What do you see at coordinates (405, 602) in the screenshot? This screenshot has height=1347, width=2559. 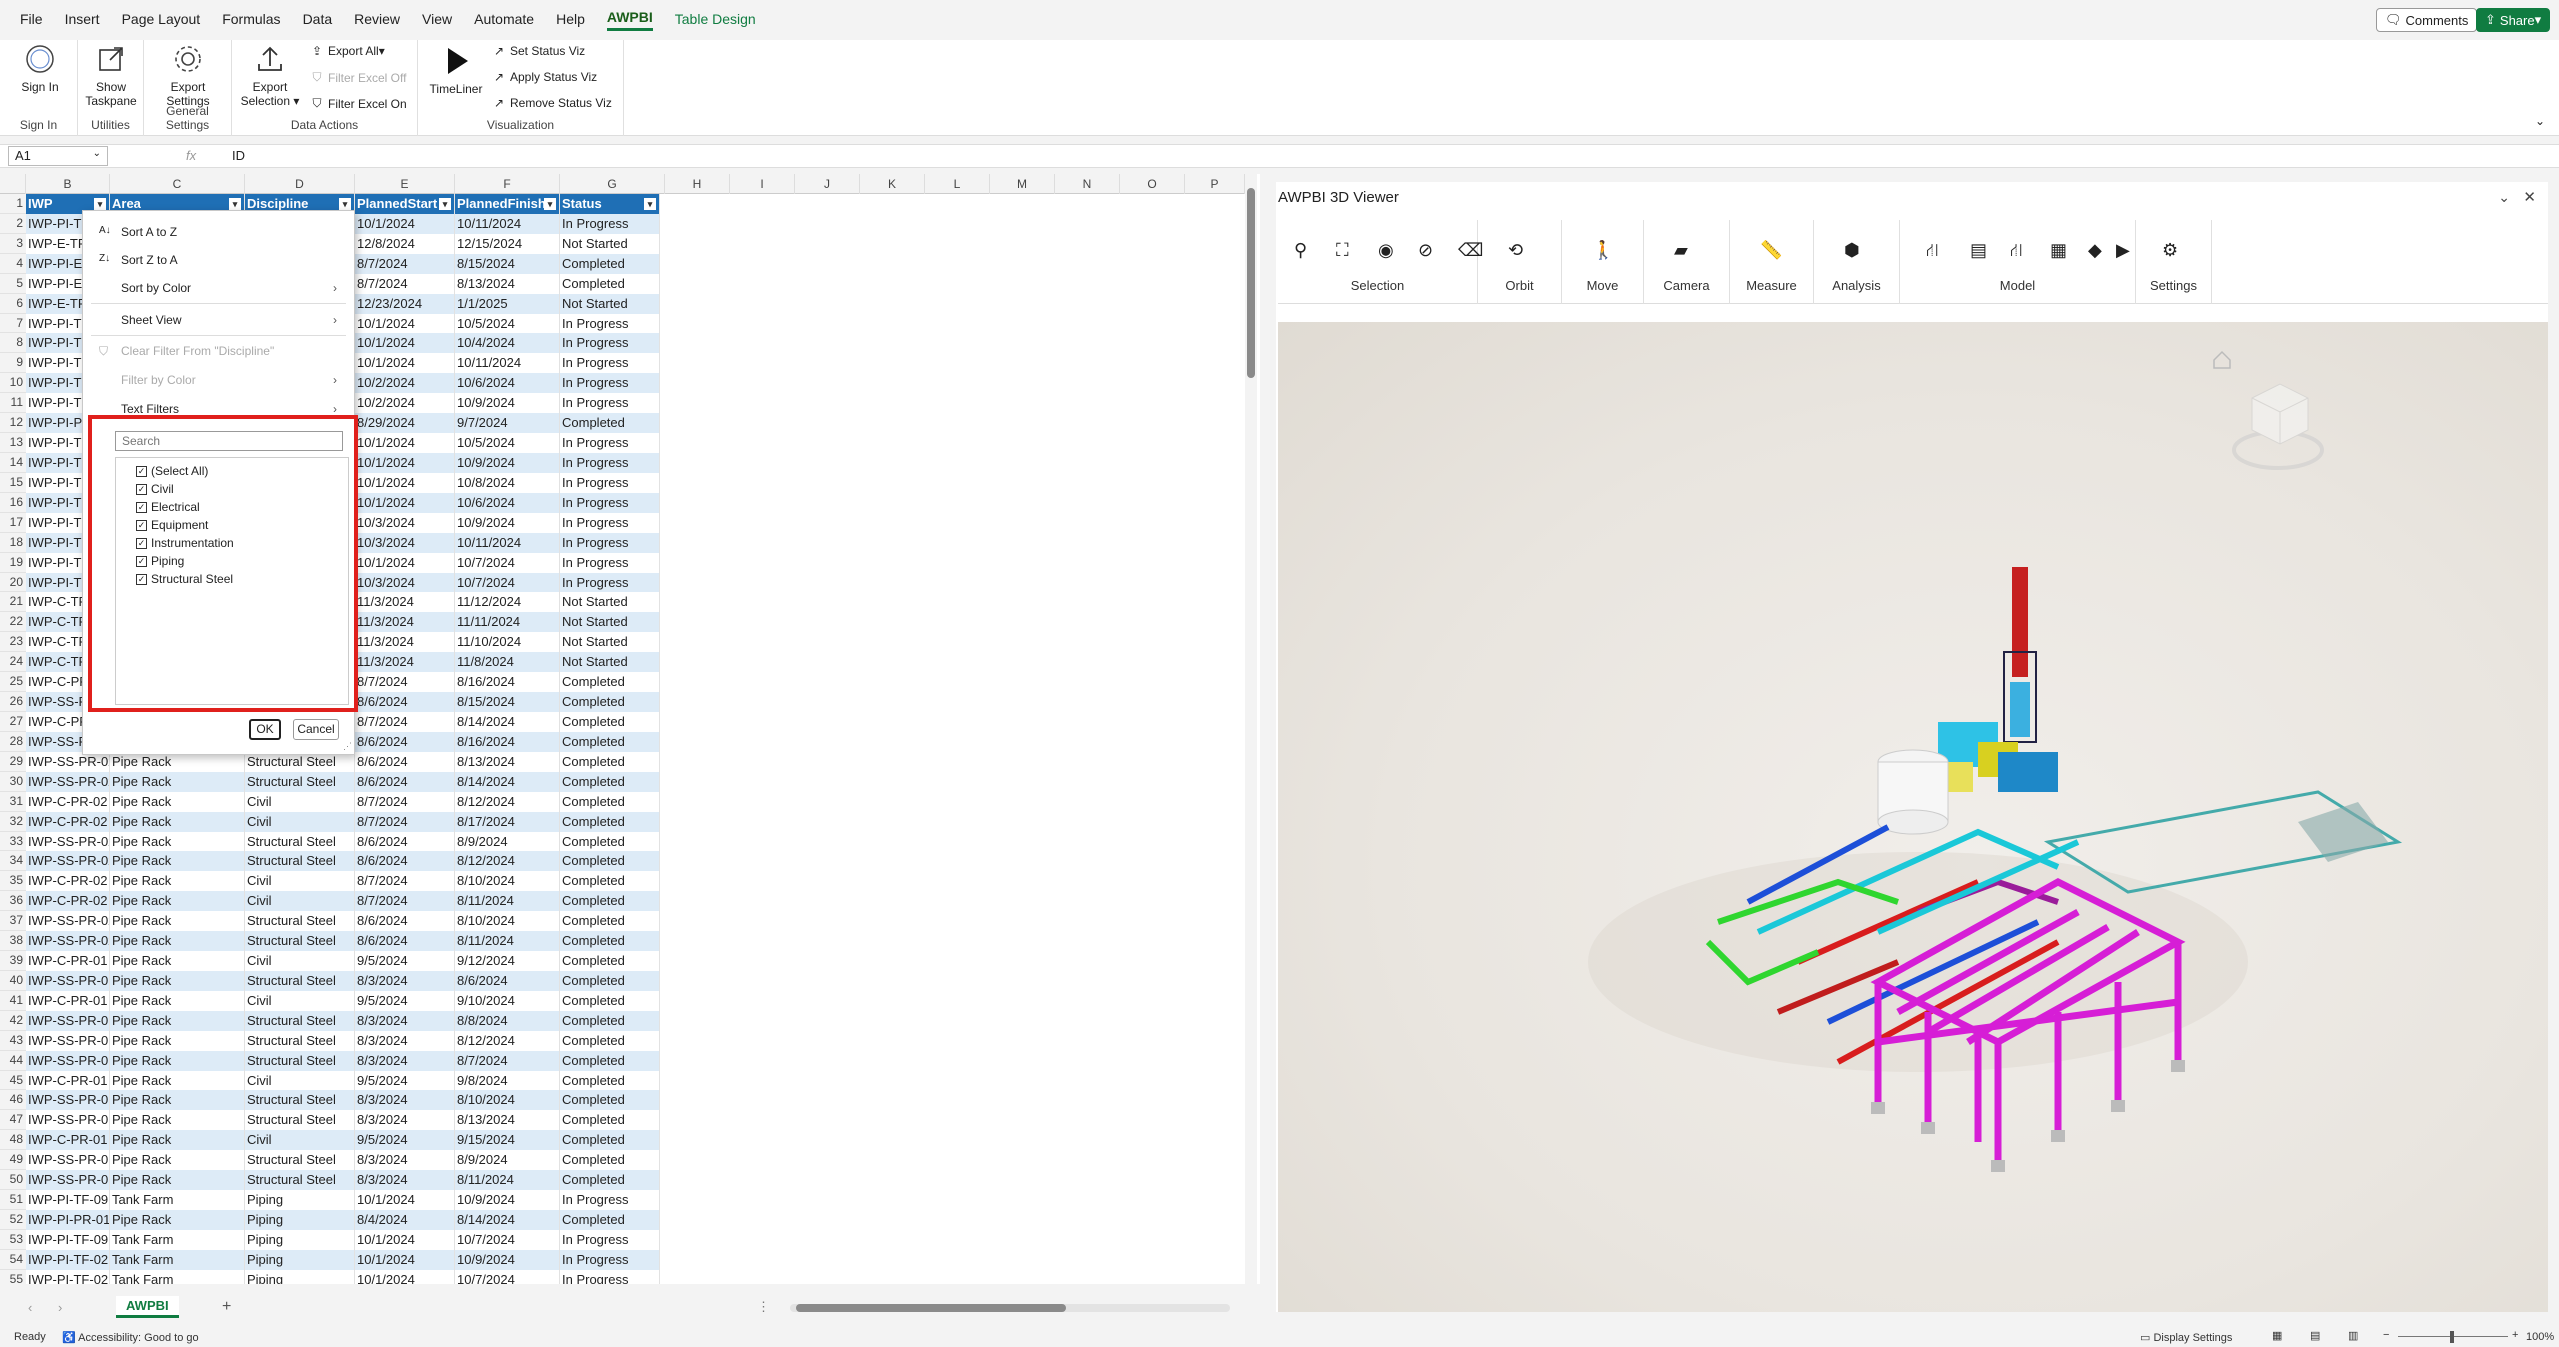 I see `table-cell: 11/3/2024` at bounding box center [405, 602].